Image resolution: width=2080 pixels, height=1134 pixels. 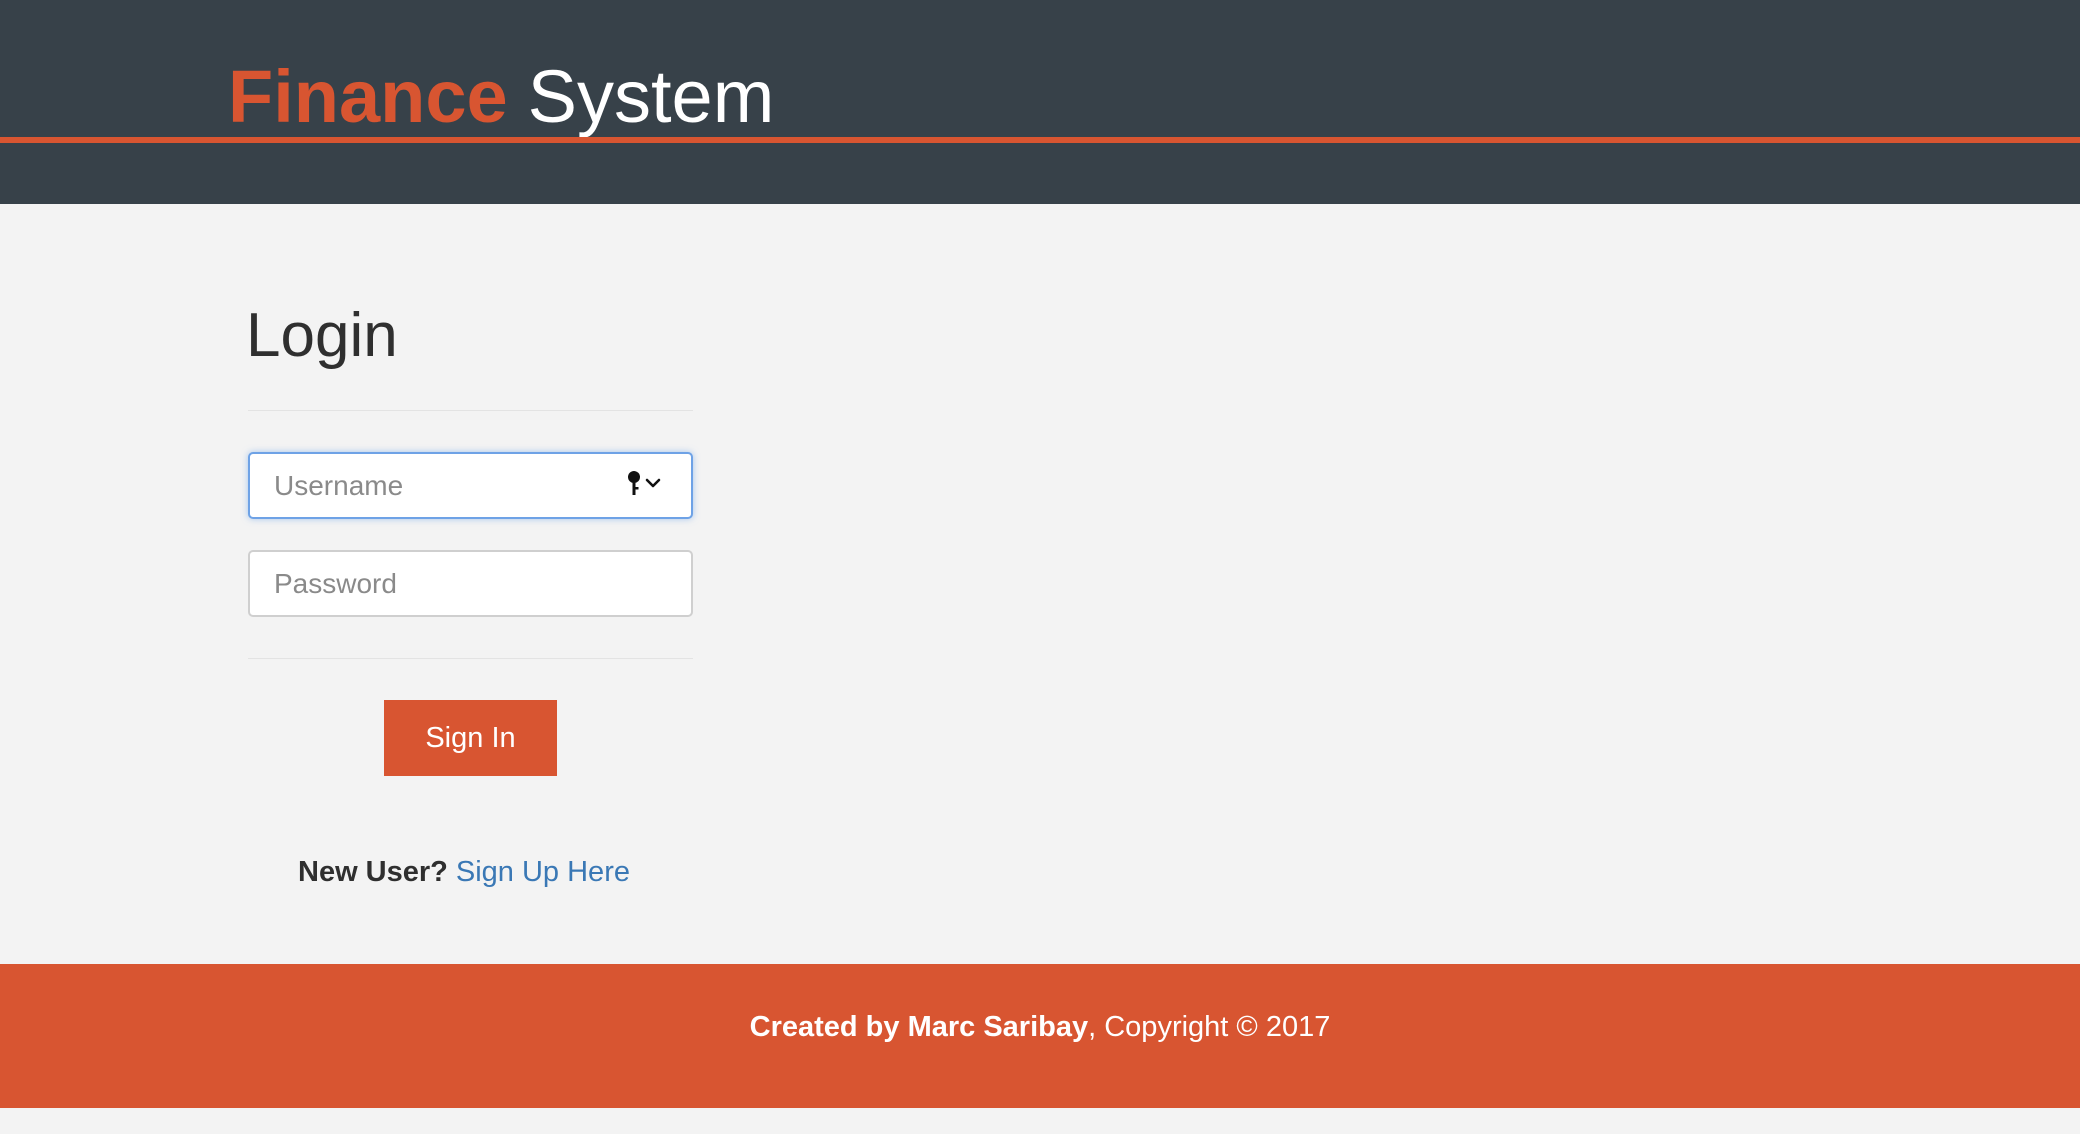 I want to click on header-accent-line, so click(x=1040, y=140).